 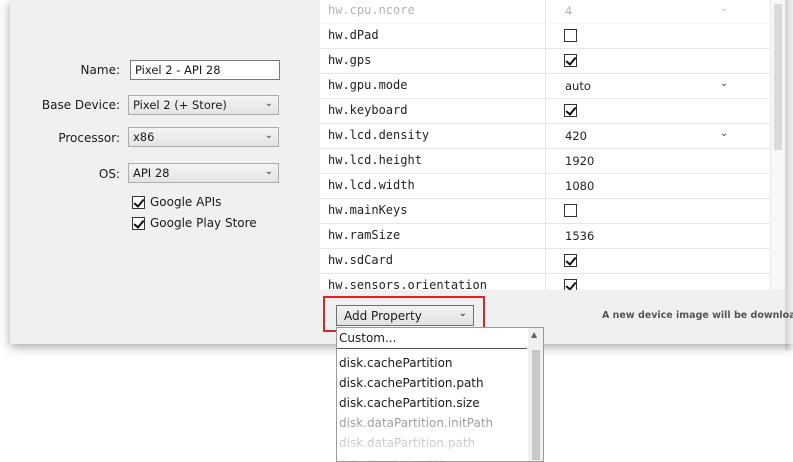 I want to click on dropdown-option: disk.dataPartition.initPath, so click(x=416, y=423).